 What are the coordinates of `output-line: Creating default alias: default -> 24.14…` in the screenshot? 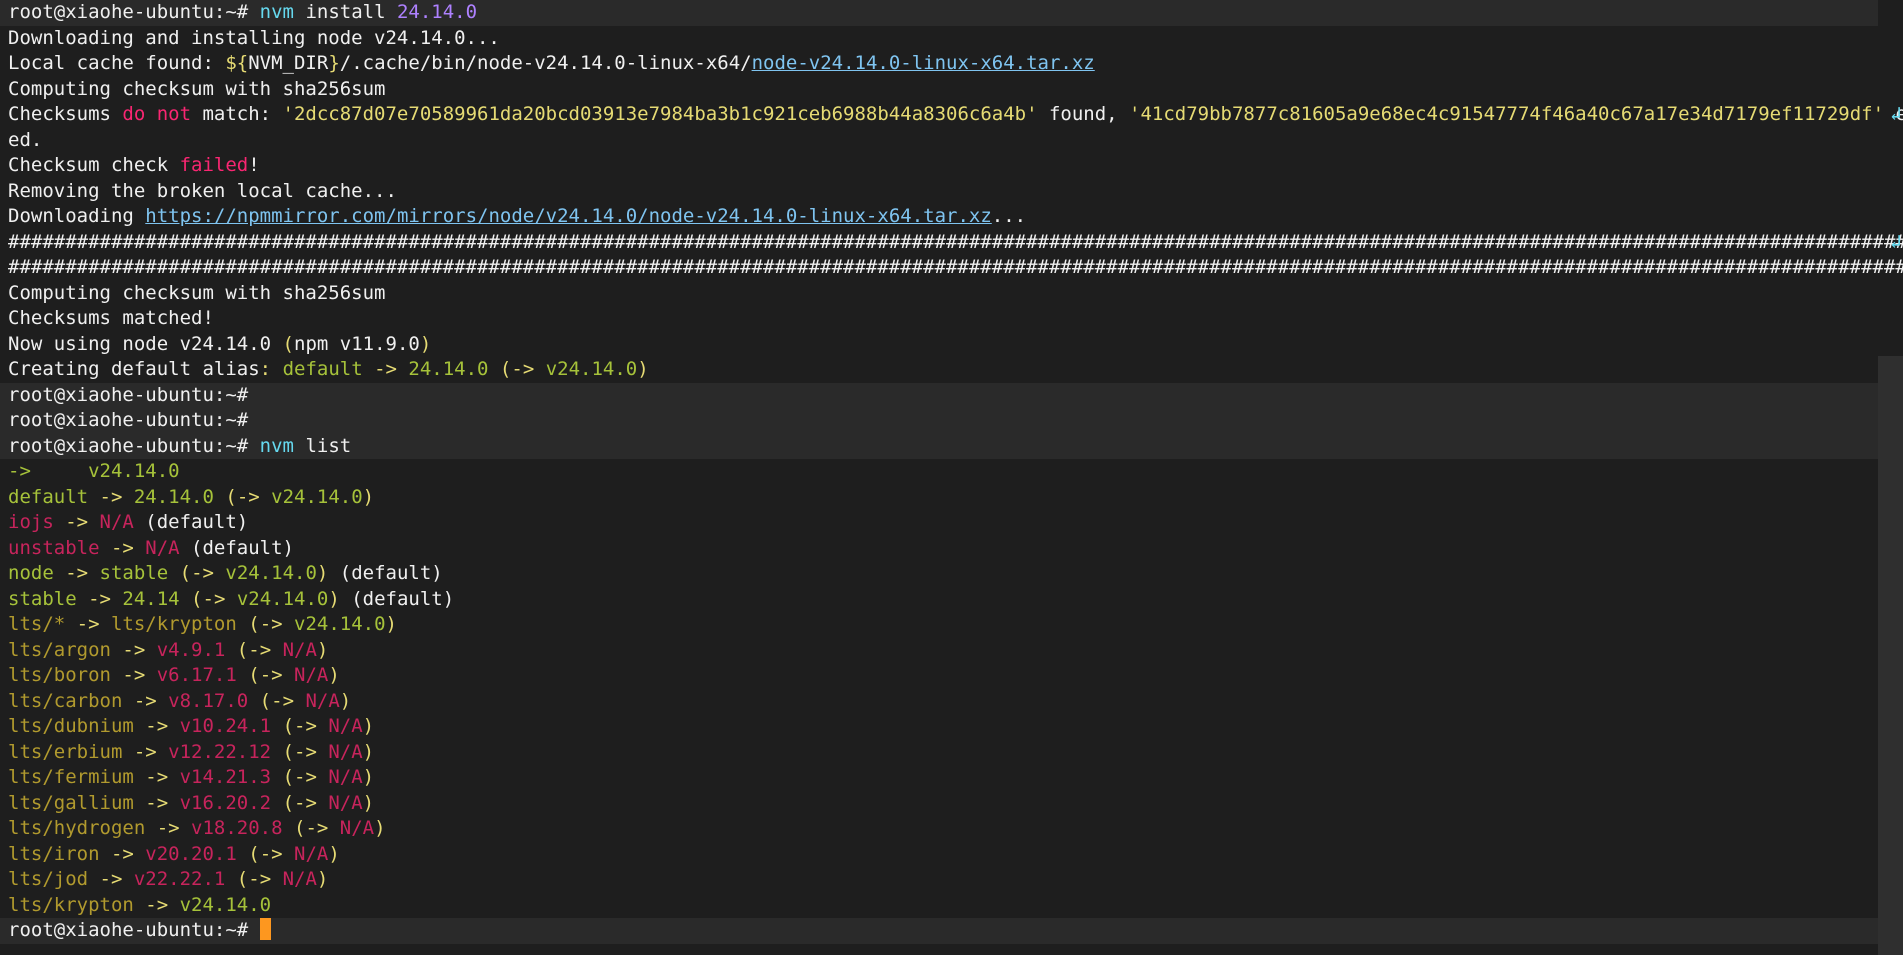 It's located at (951, 370).